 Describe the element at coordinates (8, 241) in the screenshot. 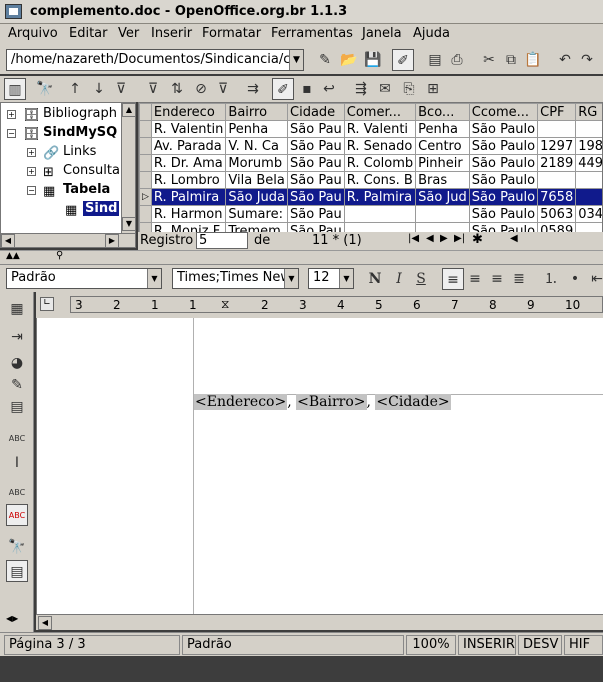

I see `scroll-left-icon: ◀` at that location.